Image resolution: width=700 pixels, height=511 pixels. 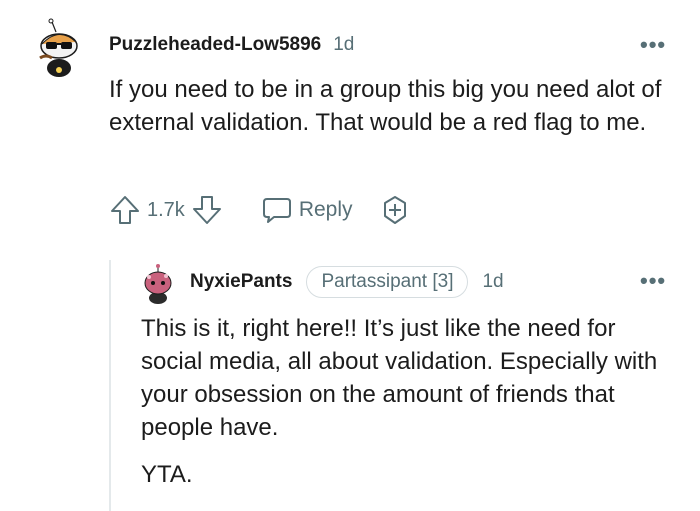 I want to click on downvote-button, so click(x=207, y=210).